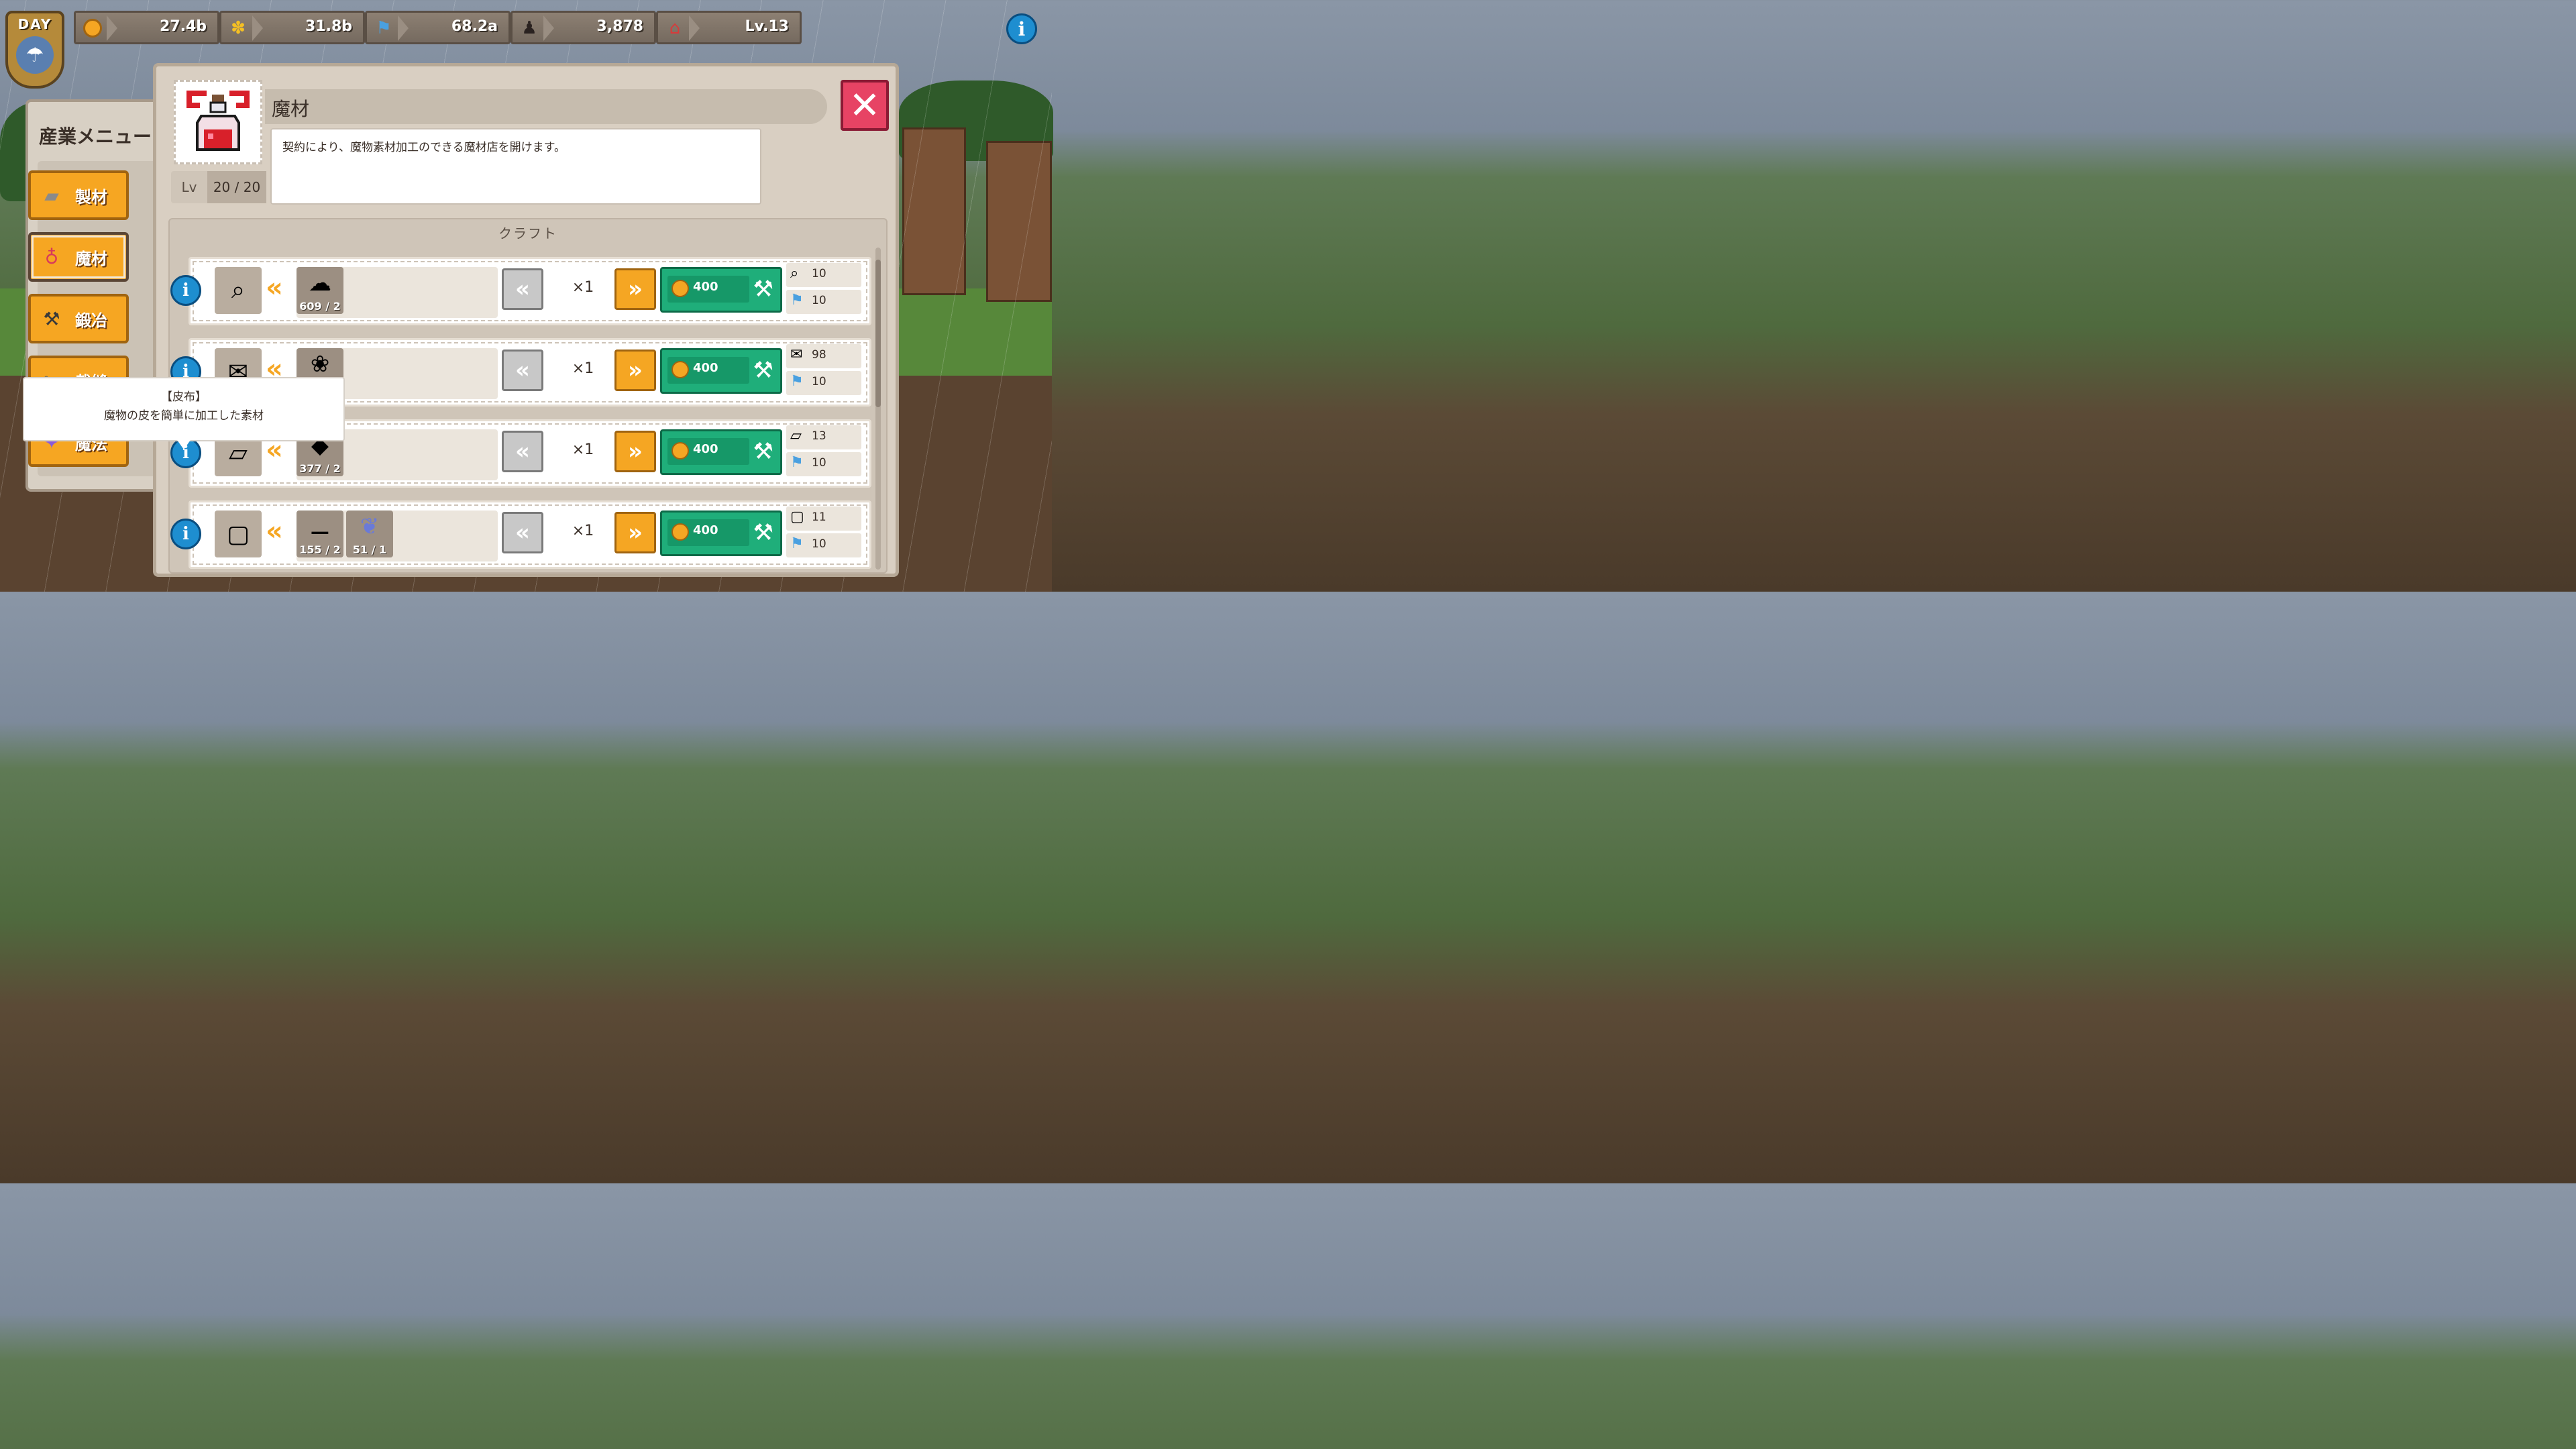  I want to click on industry-item-label: 魔材, so click(91, 258).